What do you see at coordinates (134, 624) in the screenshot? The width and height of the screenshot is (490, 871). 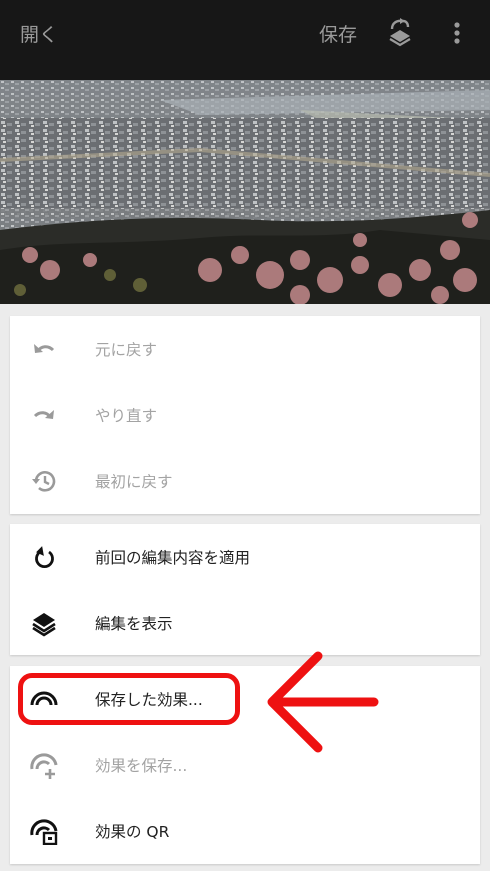 I see `view-edits-label: 編集を表示` at bounding box center [134, 624].